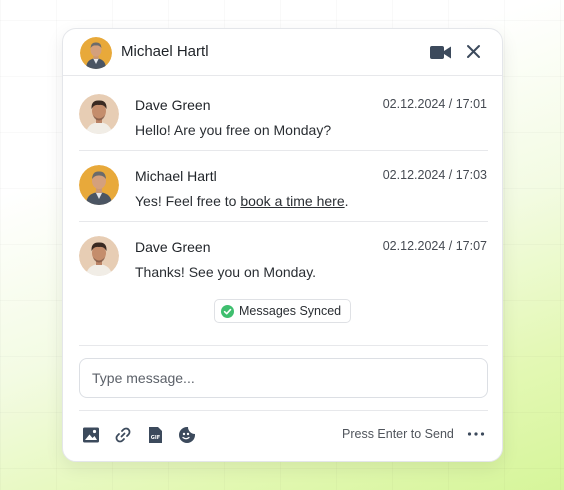 The image size is (564, 490). Describe the element at coordinates (346, 201) in the screenshot. I see `message-text-after: .` at that location.